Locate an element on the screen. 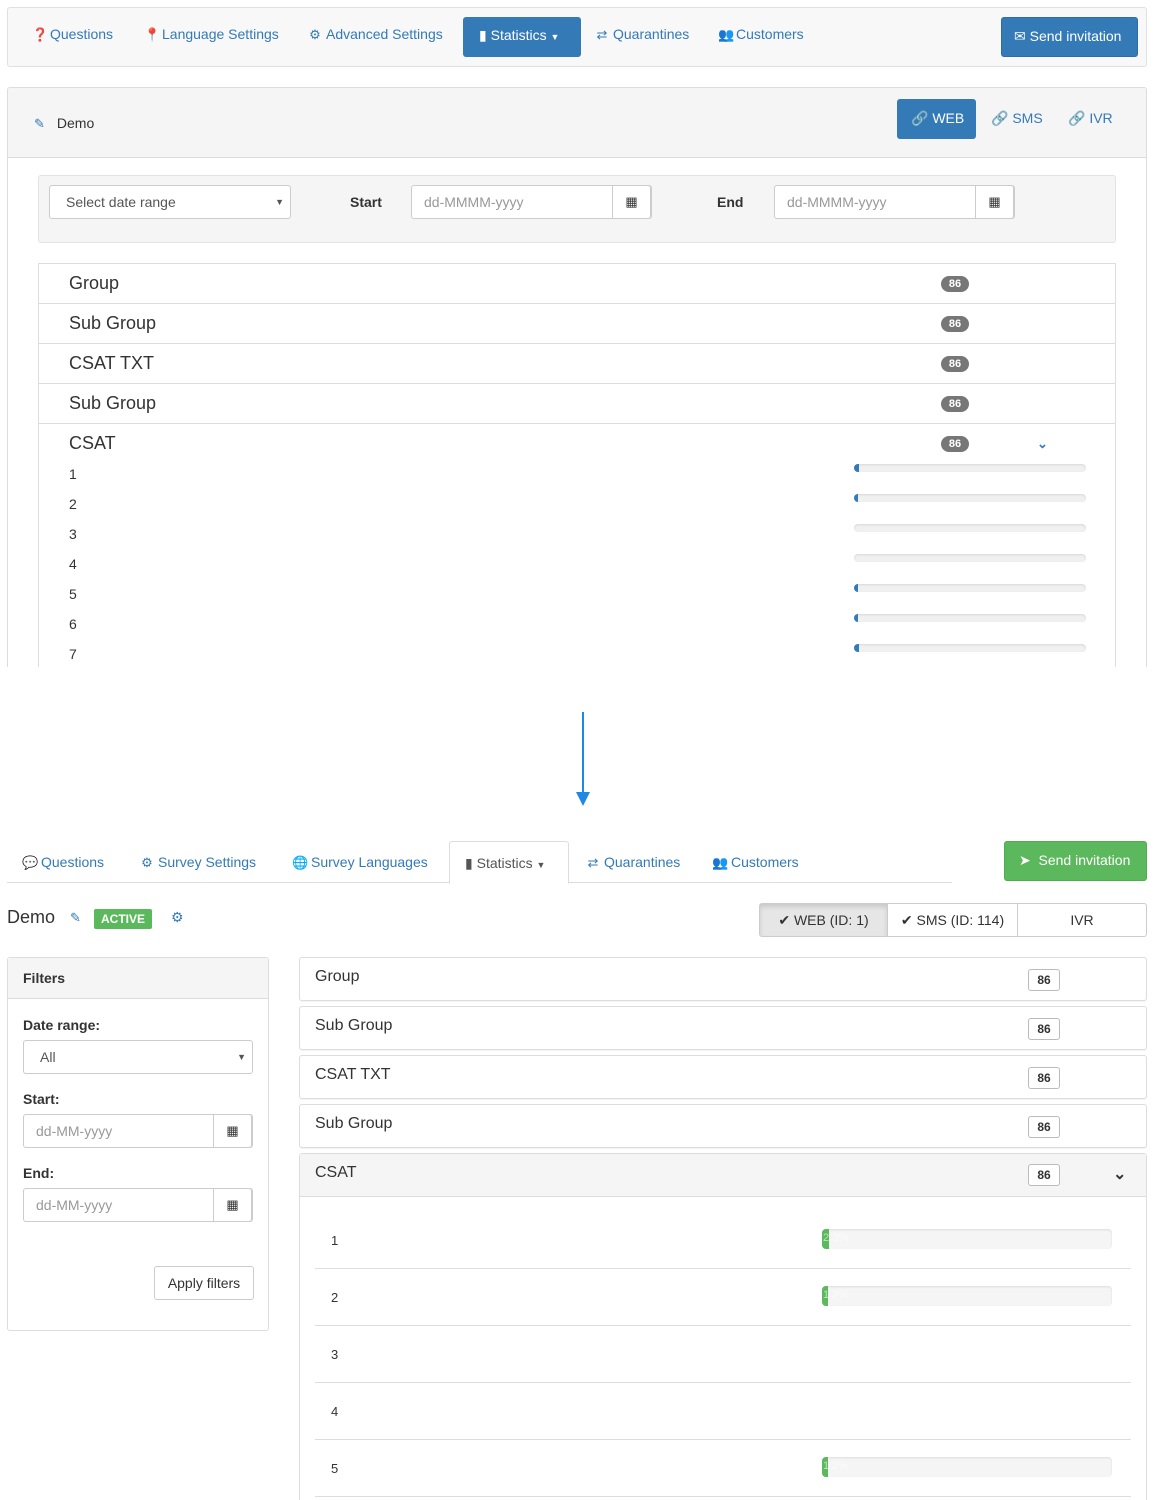 This screenshot has width=1154, height=1500. nav-statistics-dropdown: ▮ Statistics ▼ is located at coordinates (522, 37).